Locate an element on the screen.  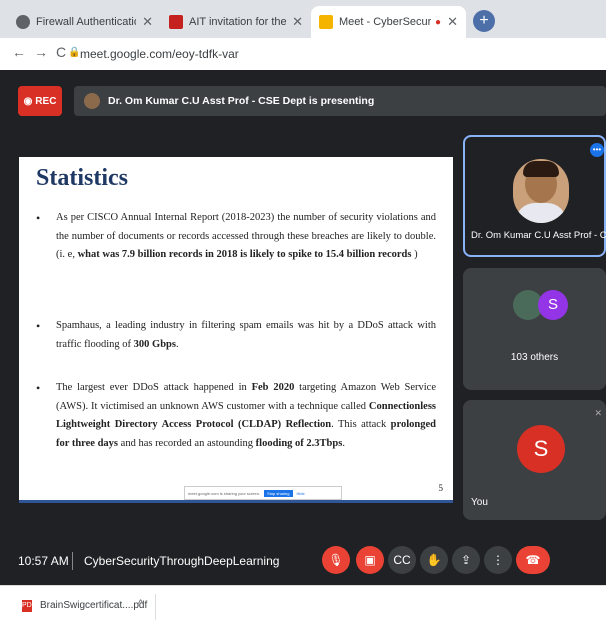
rec-label: REC is located at coordinates (46, 101).